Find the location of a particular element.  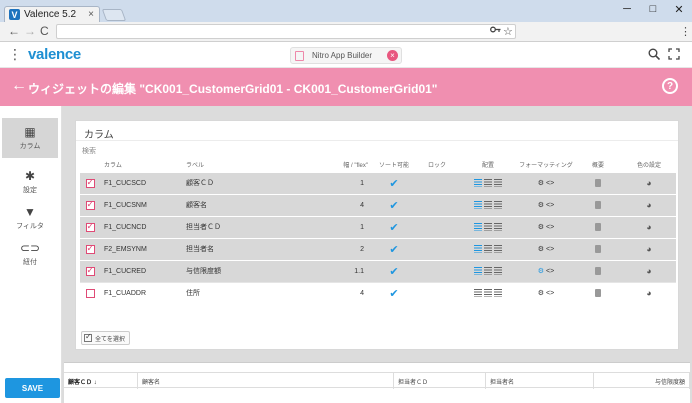

maximize-icon: □ is located at coordinates (653, 9).